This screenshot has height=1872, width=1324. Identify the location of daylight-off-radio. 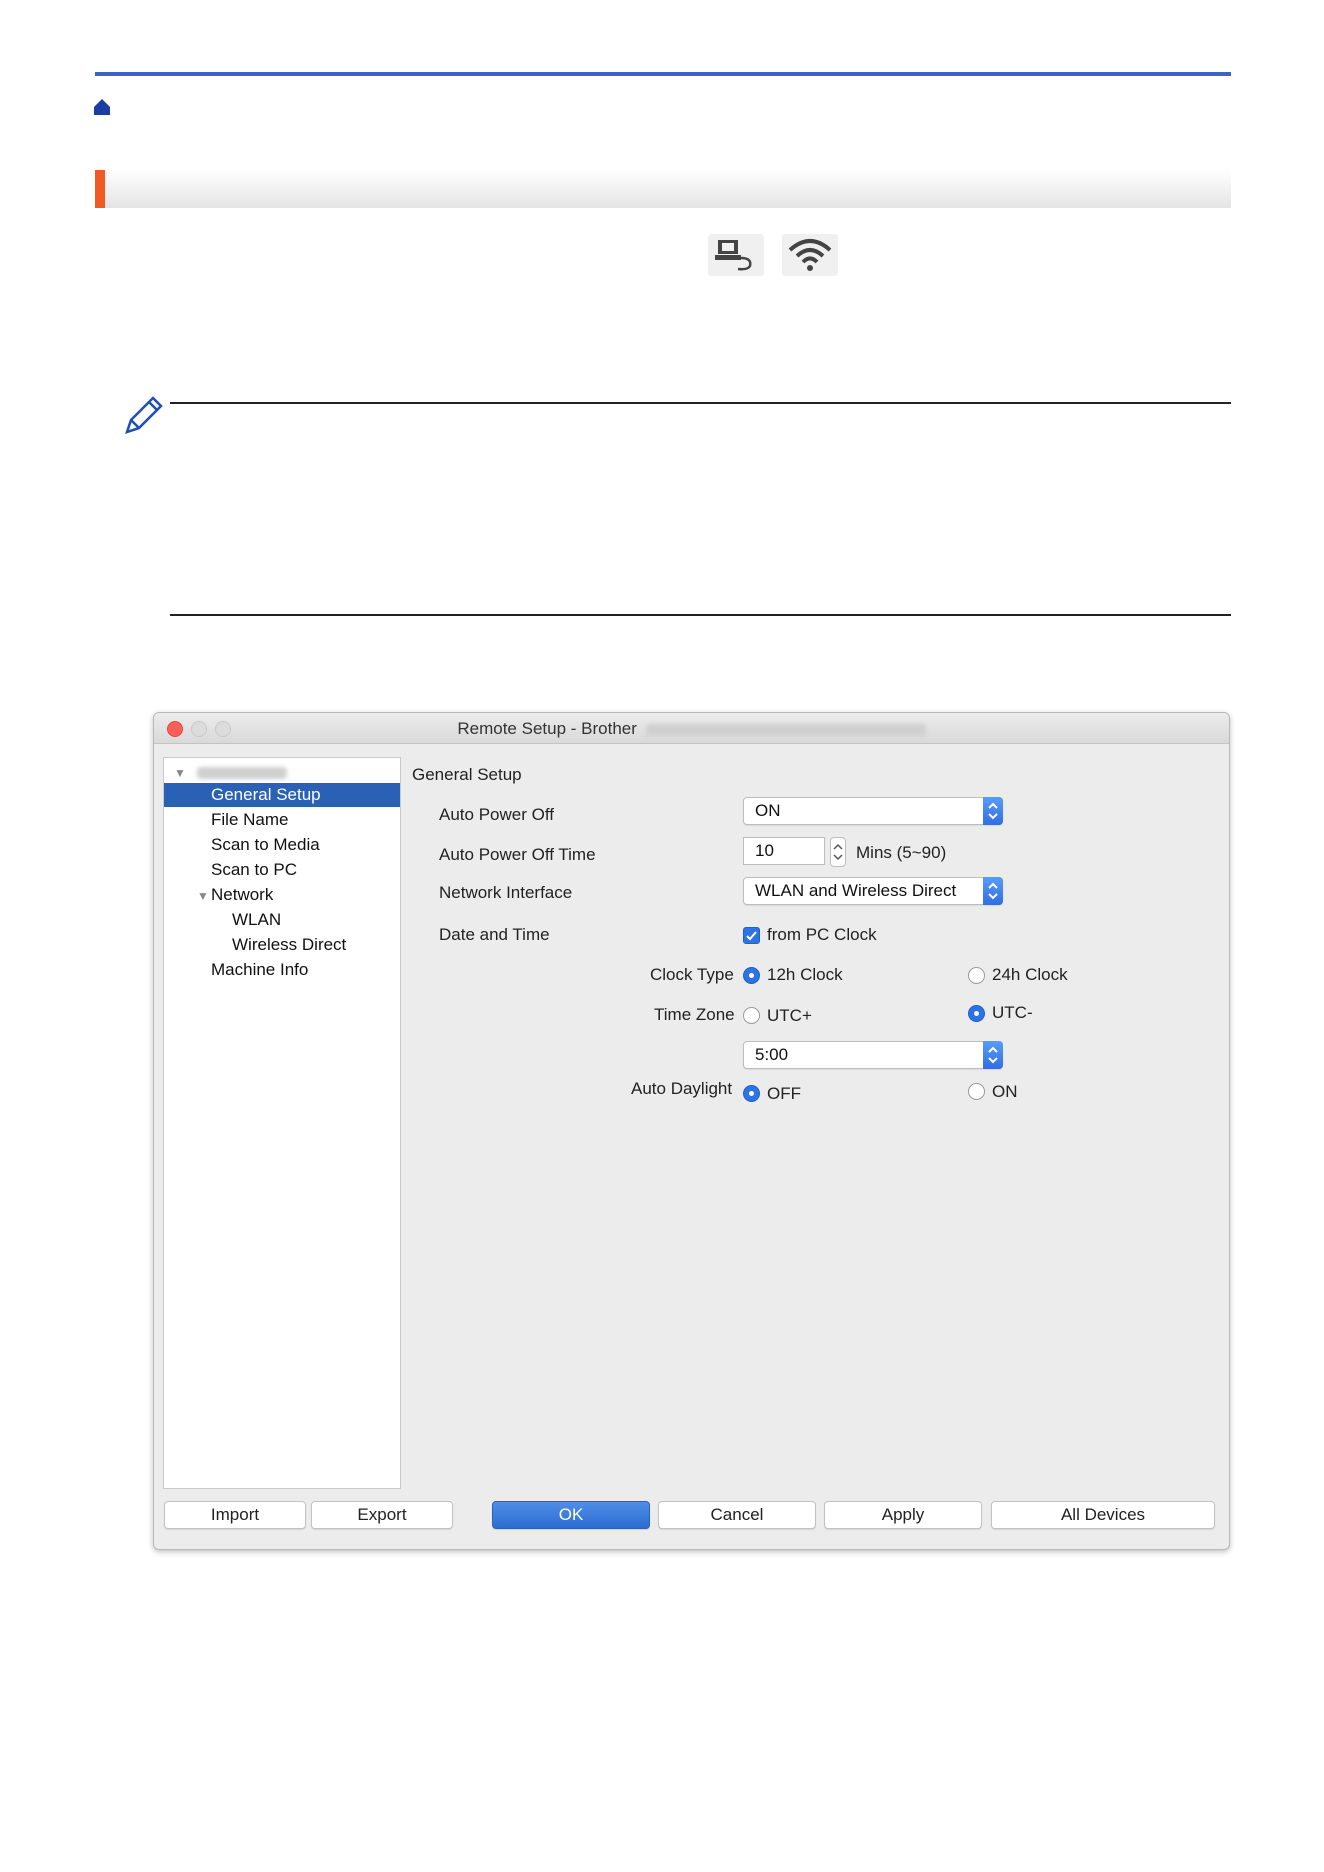
(751, 1093).